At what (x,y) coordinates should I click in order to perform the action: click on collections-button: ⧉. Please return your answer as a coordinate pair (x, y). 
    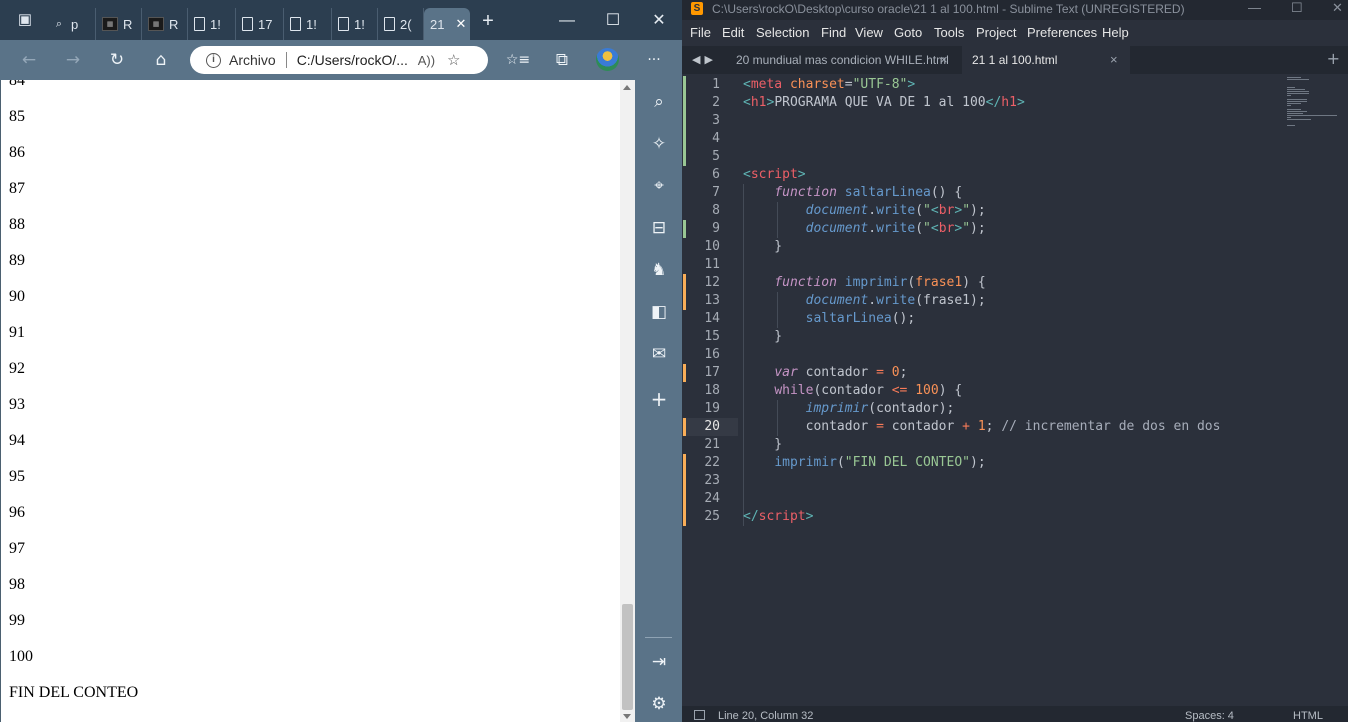
    Looking at the image, I should click on (562, 60).